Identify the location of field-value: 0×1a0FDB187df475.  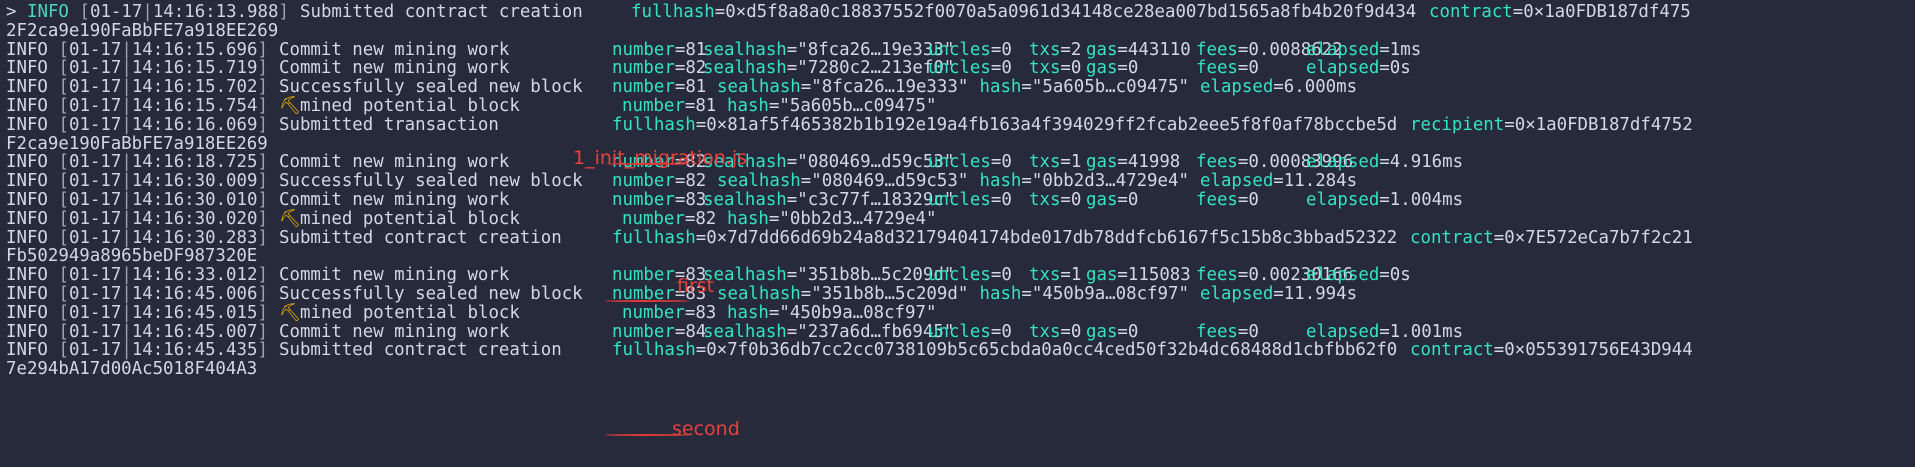
(1607, 12).